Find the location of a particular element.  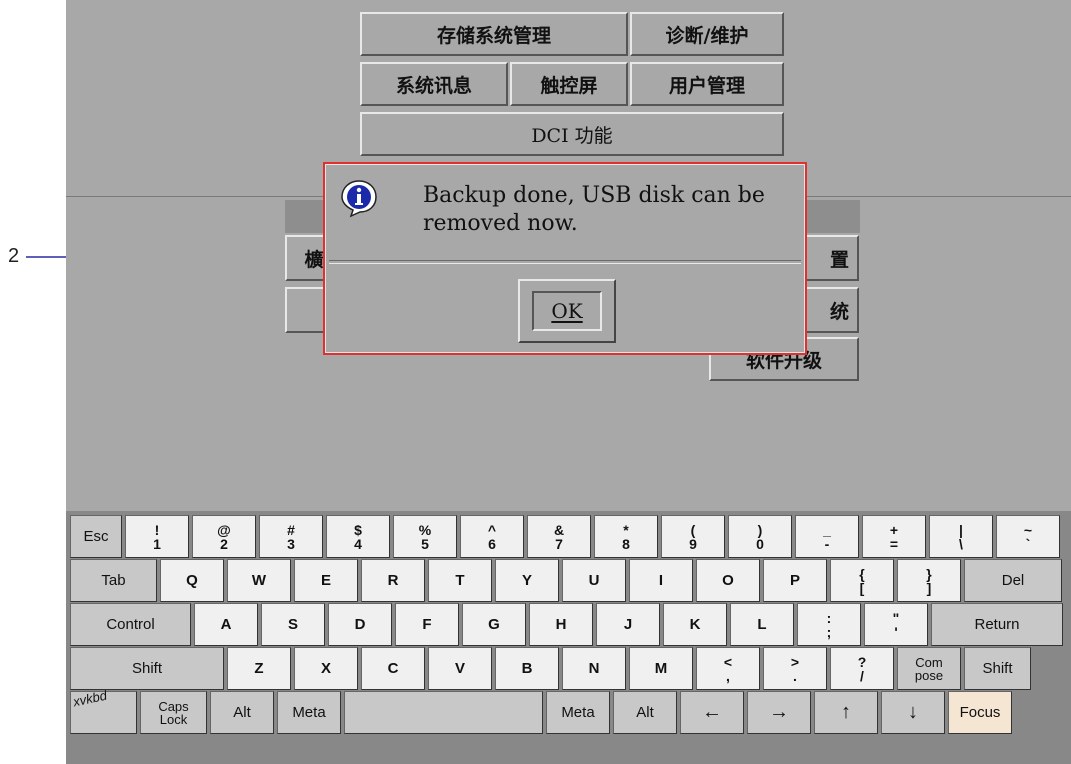

key-xvkbd: xvkbd is located at coordinates (103, 711).